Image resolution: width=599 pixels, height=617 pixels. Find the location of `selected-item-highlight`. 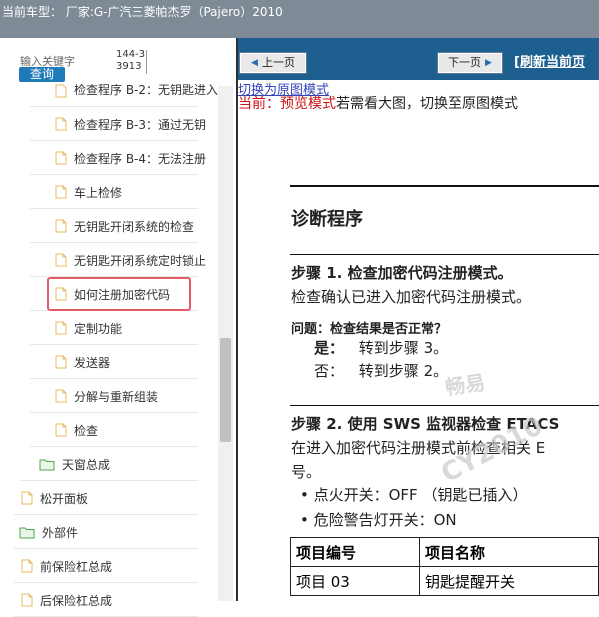

selected-item-highlight is located at coordinates (119, 294).